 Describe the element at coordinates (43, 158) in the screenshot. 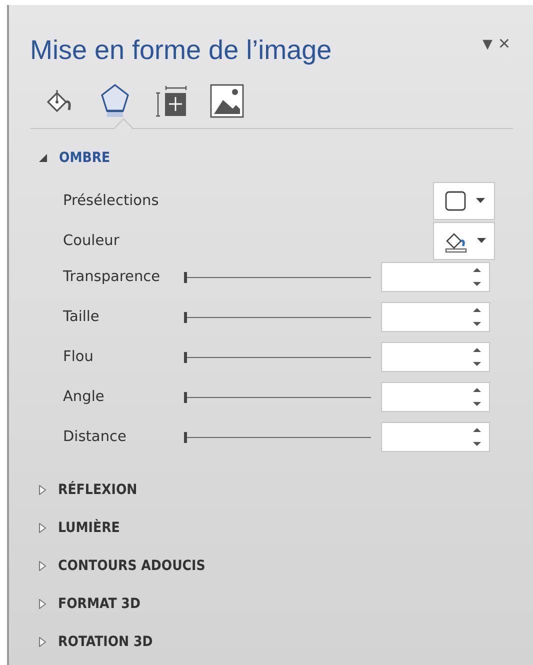

I see `expanded-triangle-icon` at that location.